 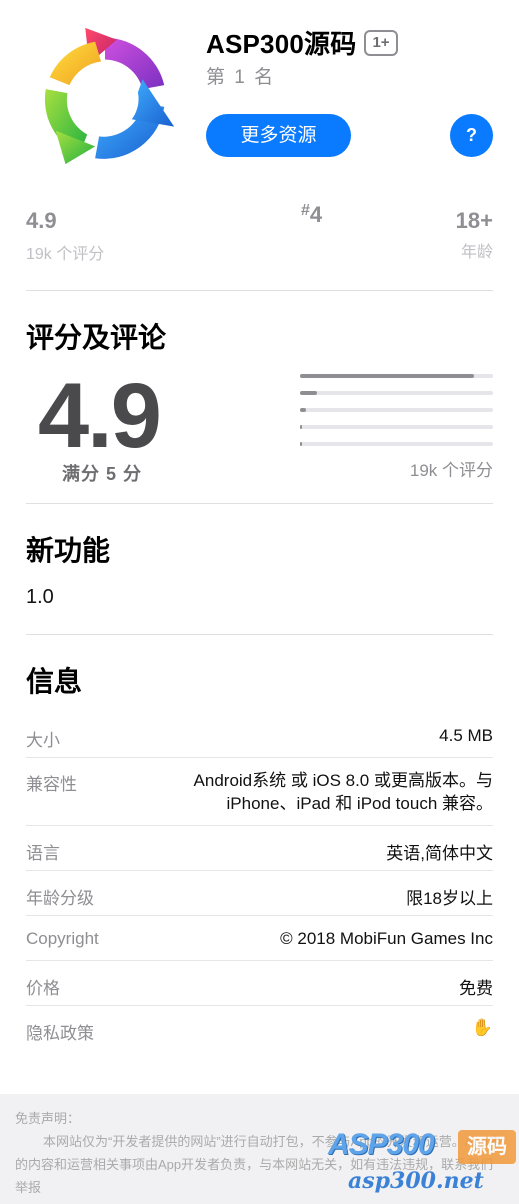 What do you see at coordinates (381, 1144) in the screenshot?
I see `watermark-top: ASP300` at bounding box center [381, 1144].